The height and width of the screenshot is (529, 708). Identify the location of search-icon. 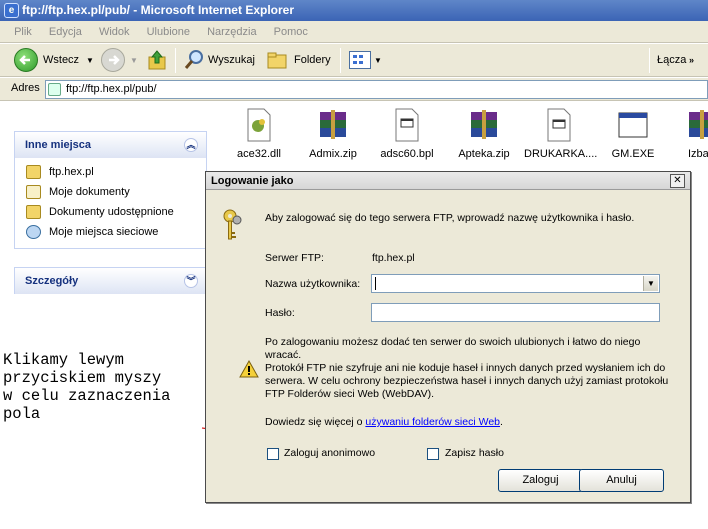
(194, 60).